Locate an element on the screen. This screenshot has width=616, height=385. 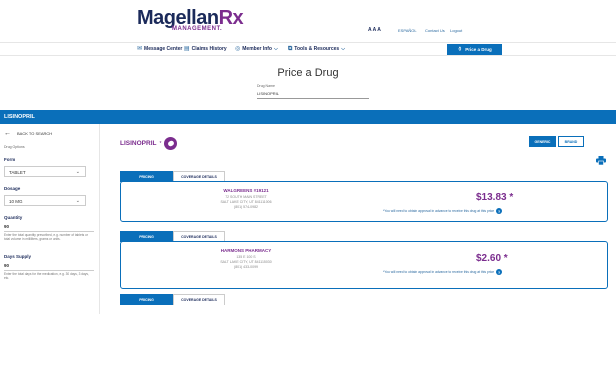
days-supply-label: Days Supply is located at coordinates (18, 256).